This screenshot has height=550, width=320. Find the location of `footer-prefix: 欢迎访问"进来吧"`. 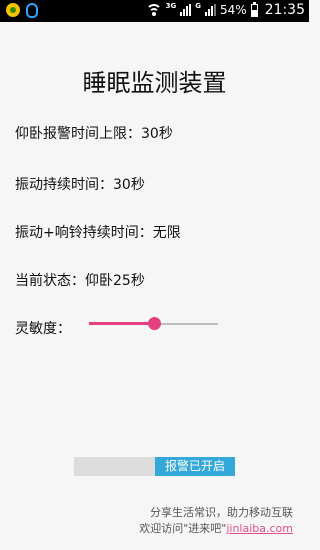

footer-prefix: 欢迎访问"进来吧" is located at coordinates (183, 528).